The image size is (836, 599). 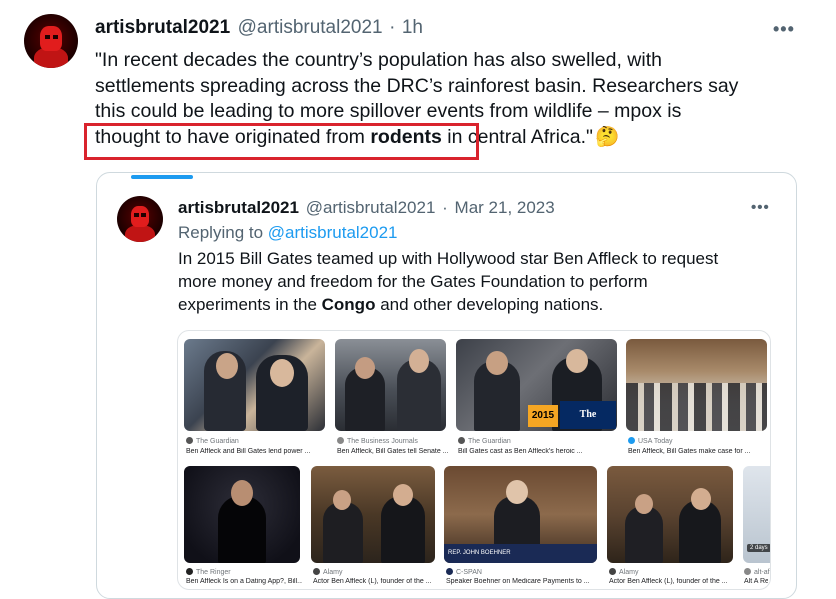 What do you see at coordinates (762, 572) in the screenshot?
I see `result-source-9-label: alt-af` at bounding box center [762, 572].